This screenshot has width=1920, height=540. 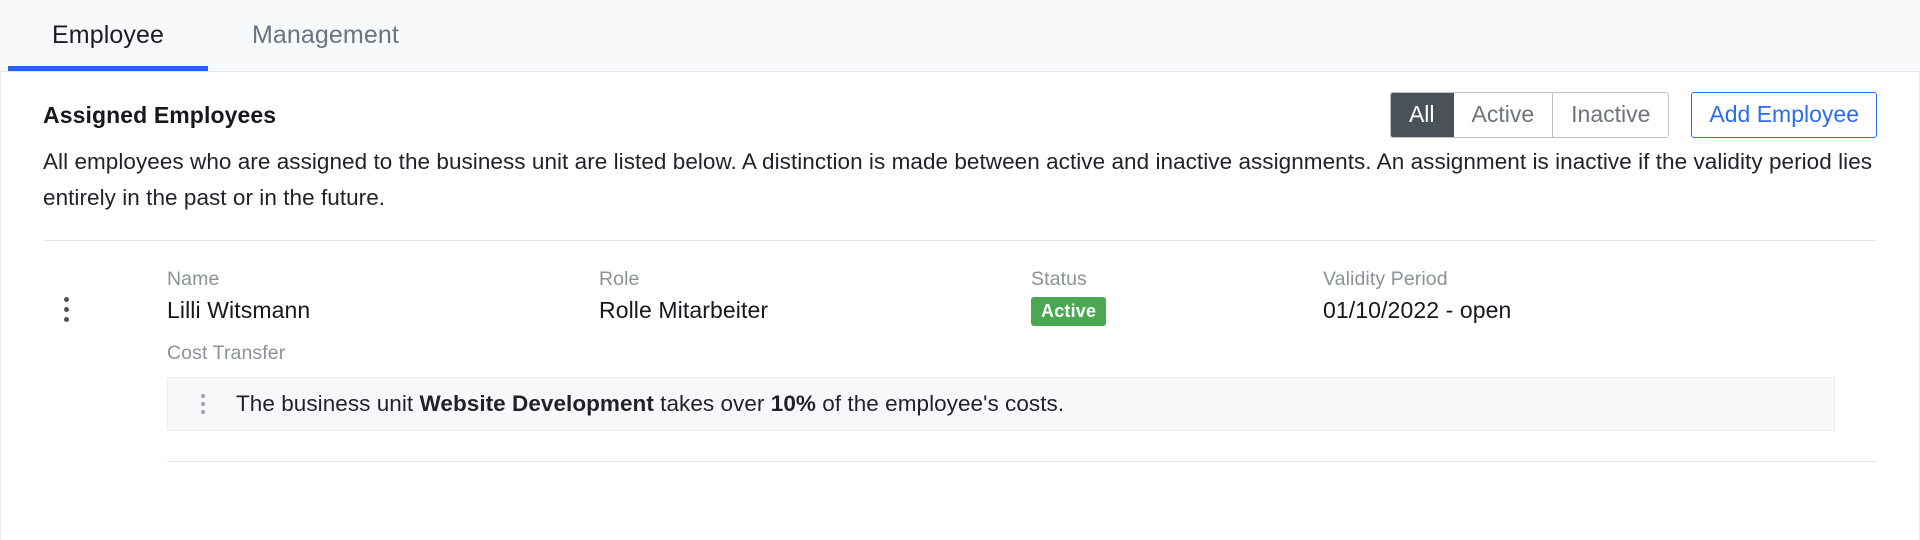 What do you see at coordinates (239, 310) in the screenshot?
I see `cell-name: Lilli Witsmann` at bounding box center [239, 310].